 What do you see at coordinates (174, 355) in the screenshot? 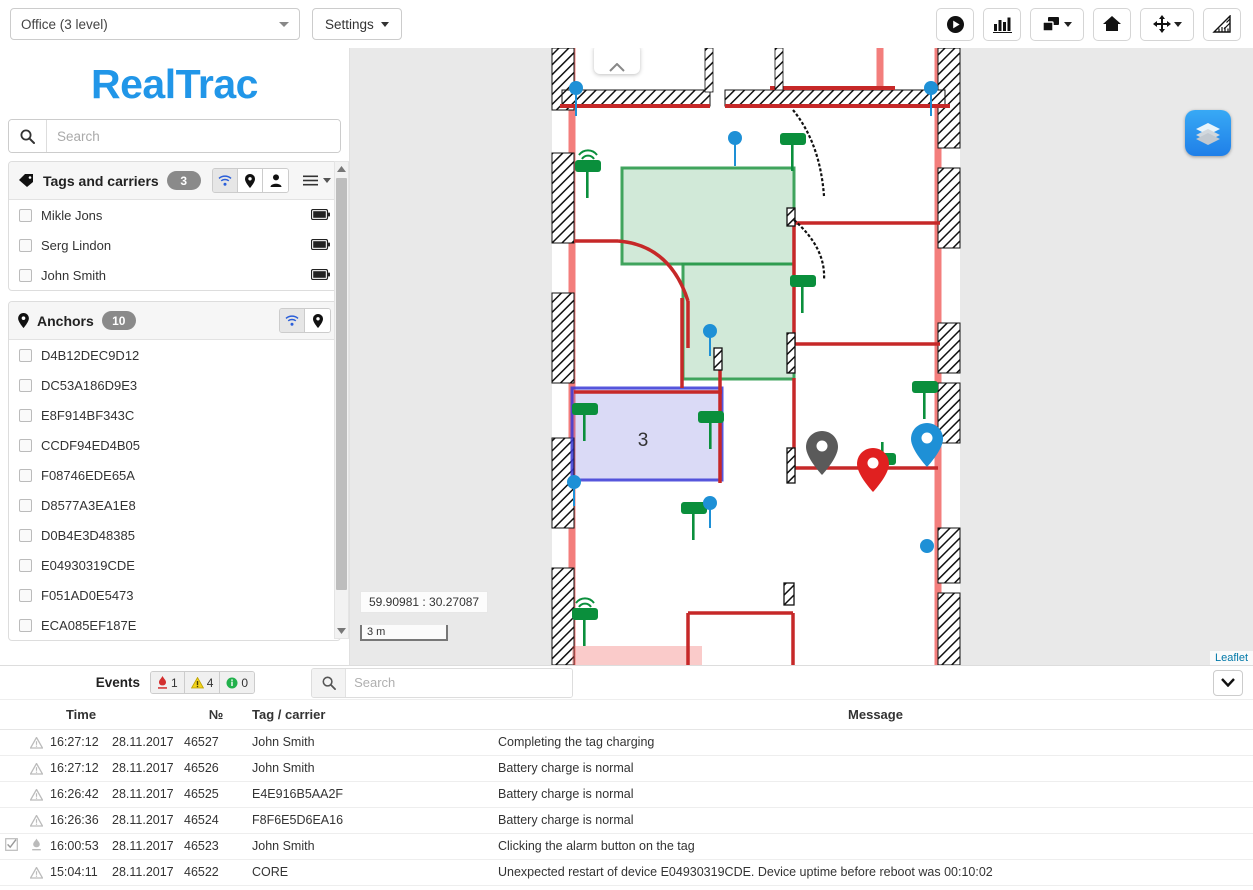
I see `list-item: D4B12DEC9D12` at bounding box center [174, 355].